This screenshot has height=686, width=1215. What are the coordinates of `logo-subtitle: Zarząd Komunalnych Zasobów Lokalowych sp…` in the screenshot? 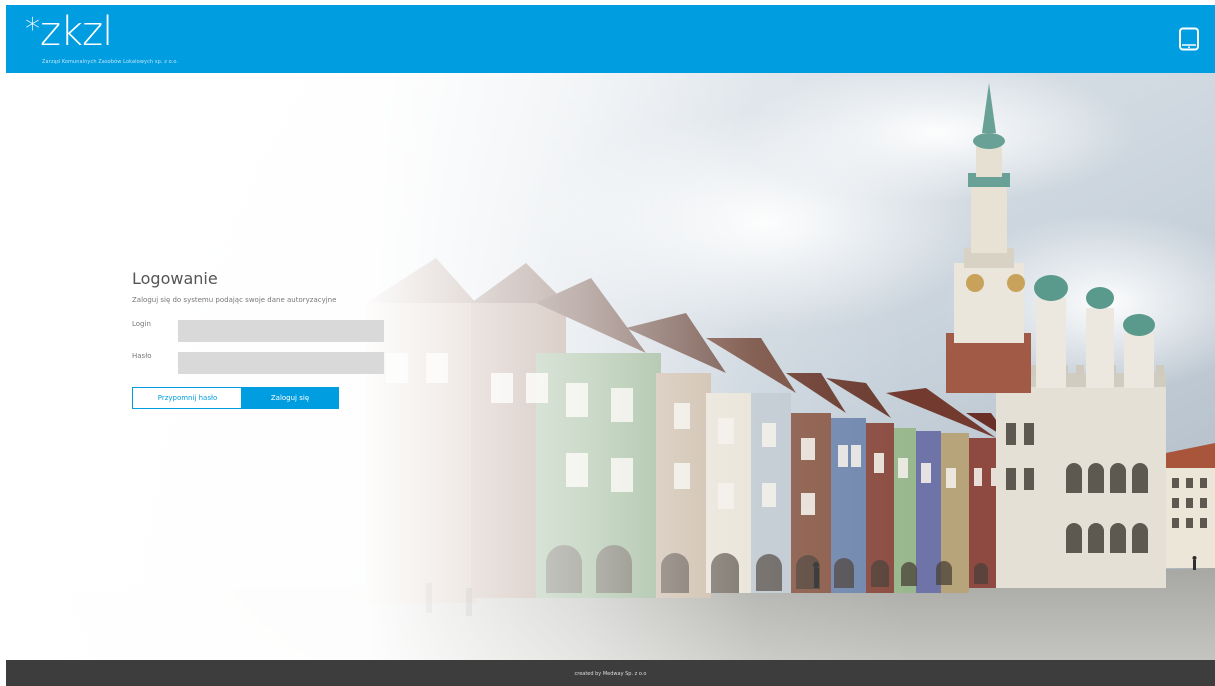 It's located at (110, 62).